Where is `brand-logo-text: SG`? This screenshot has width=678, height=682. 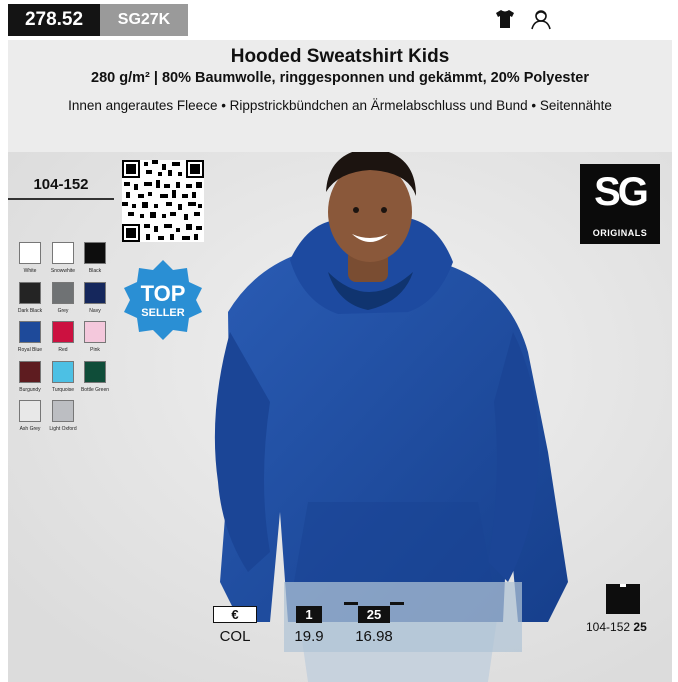
brand-logo-text: SG is located at coordinates (621, 192).